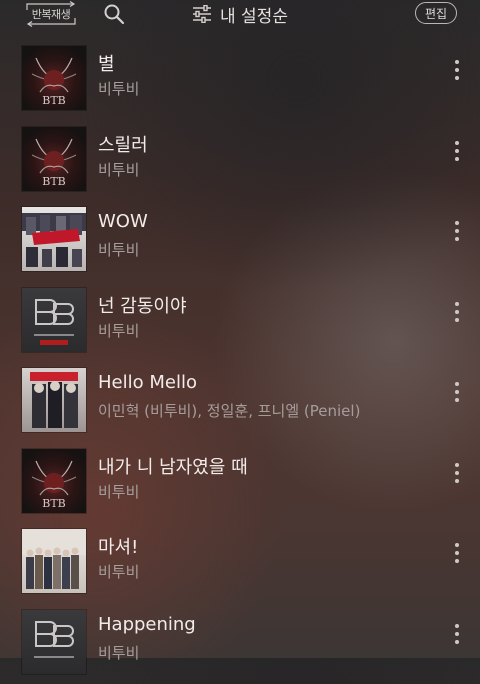  What do you see at coordinates (240, 644) in the screenshot?
I see `song-row: Happening 비투비` at bounding box center [240, 644].